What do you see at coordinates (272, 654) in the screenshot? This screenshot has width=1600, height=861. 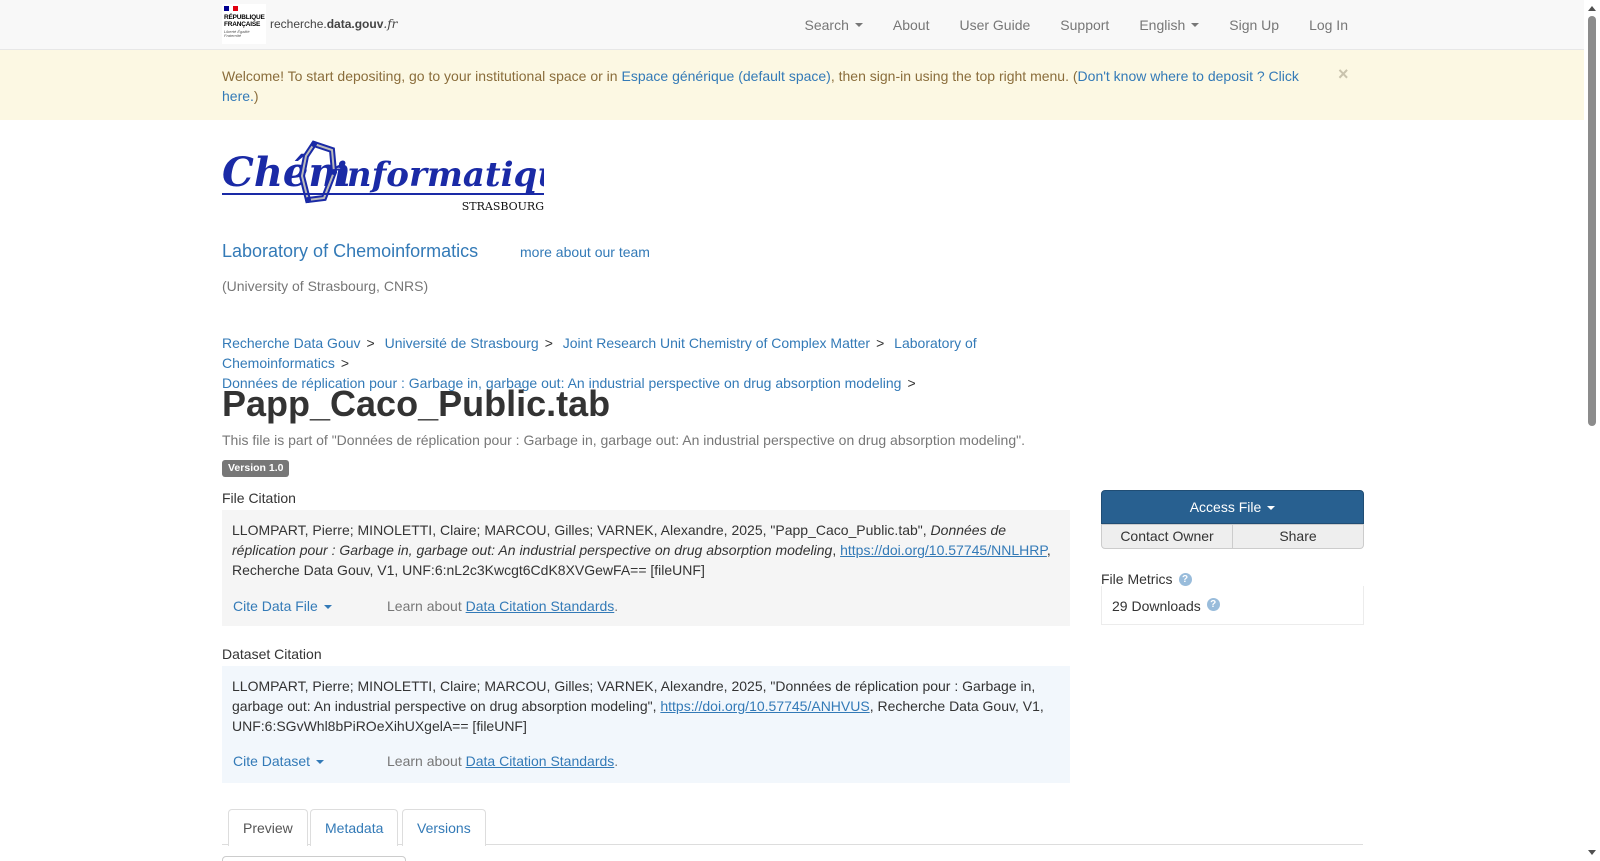 I see `dataset-citation-label: Dataset Citation` at bounding box center [272, 654].